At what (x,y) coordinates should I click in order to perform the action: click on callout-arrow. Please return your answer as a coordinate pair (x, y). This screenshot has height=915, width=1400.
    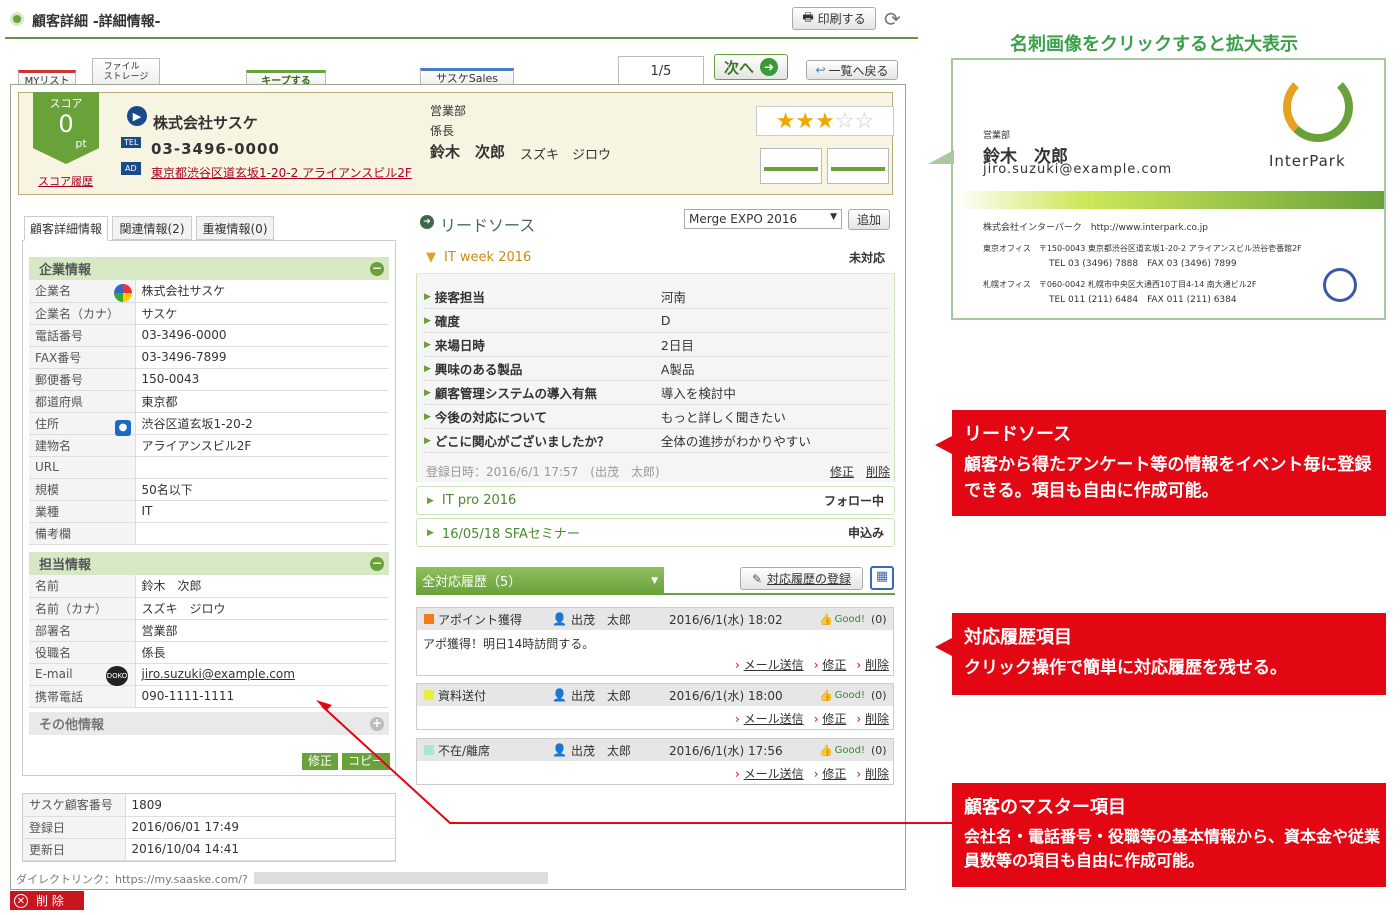
    Looking at the image, I should click on (634, 762).